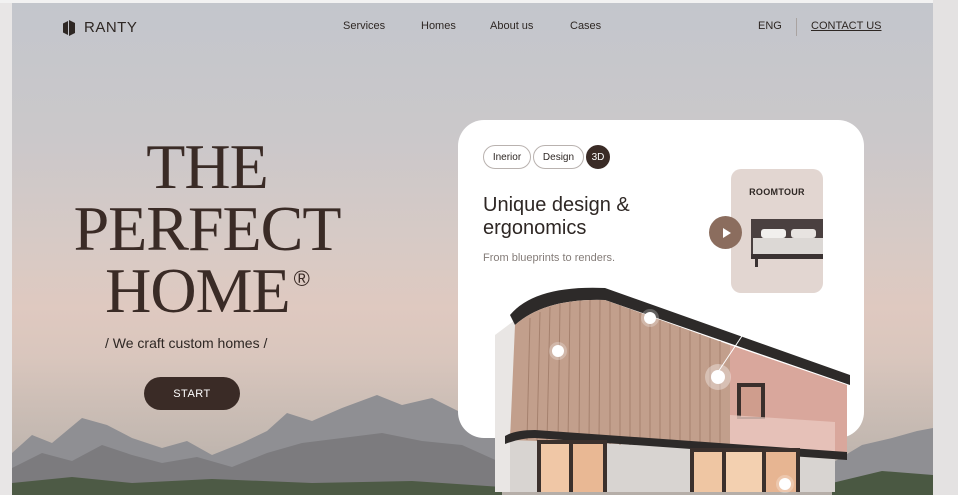 Image resolution: width=958 pixels, height=495 pixels. I want to click on start-button: START, so click(192, 393).